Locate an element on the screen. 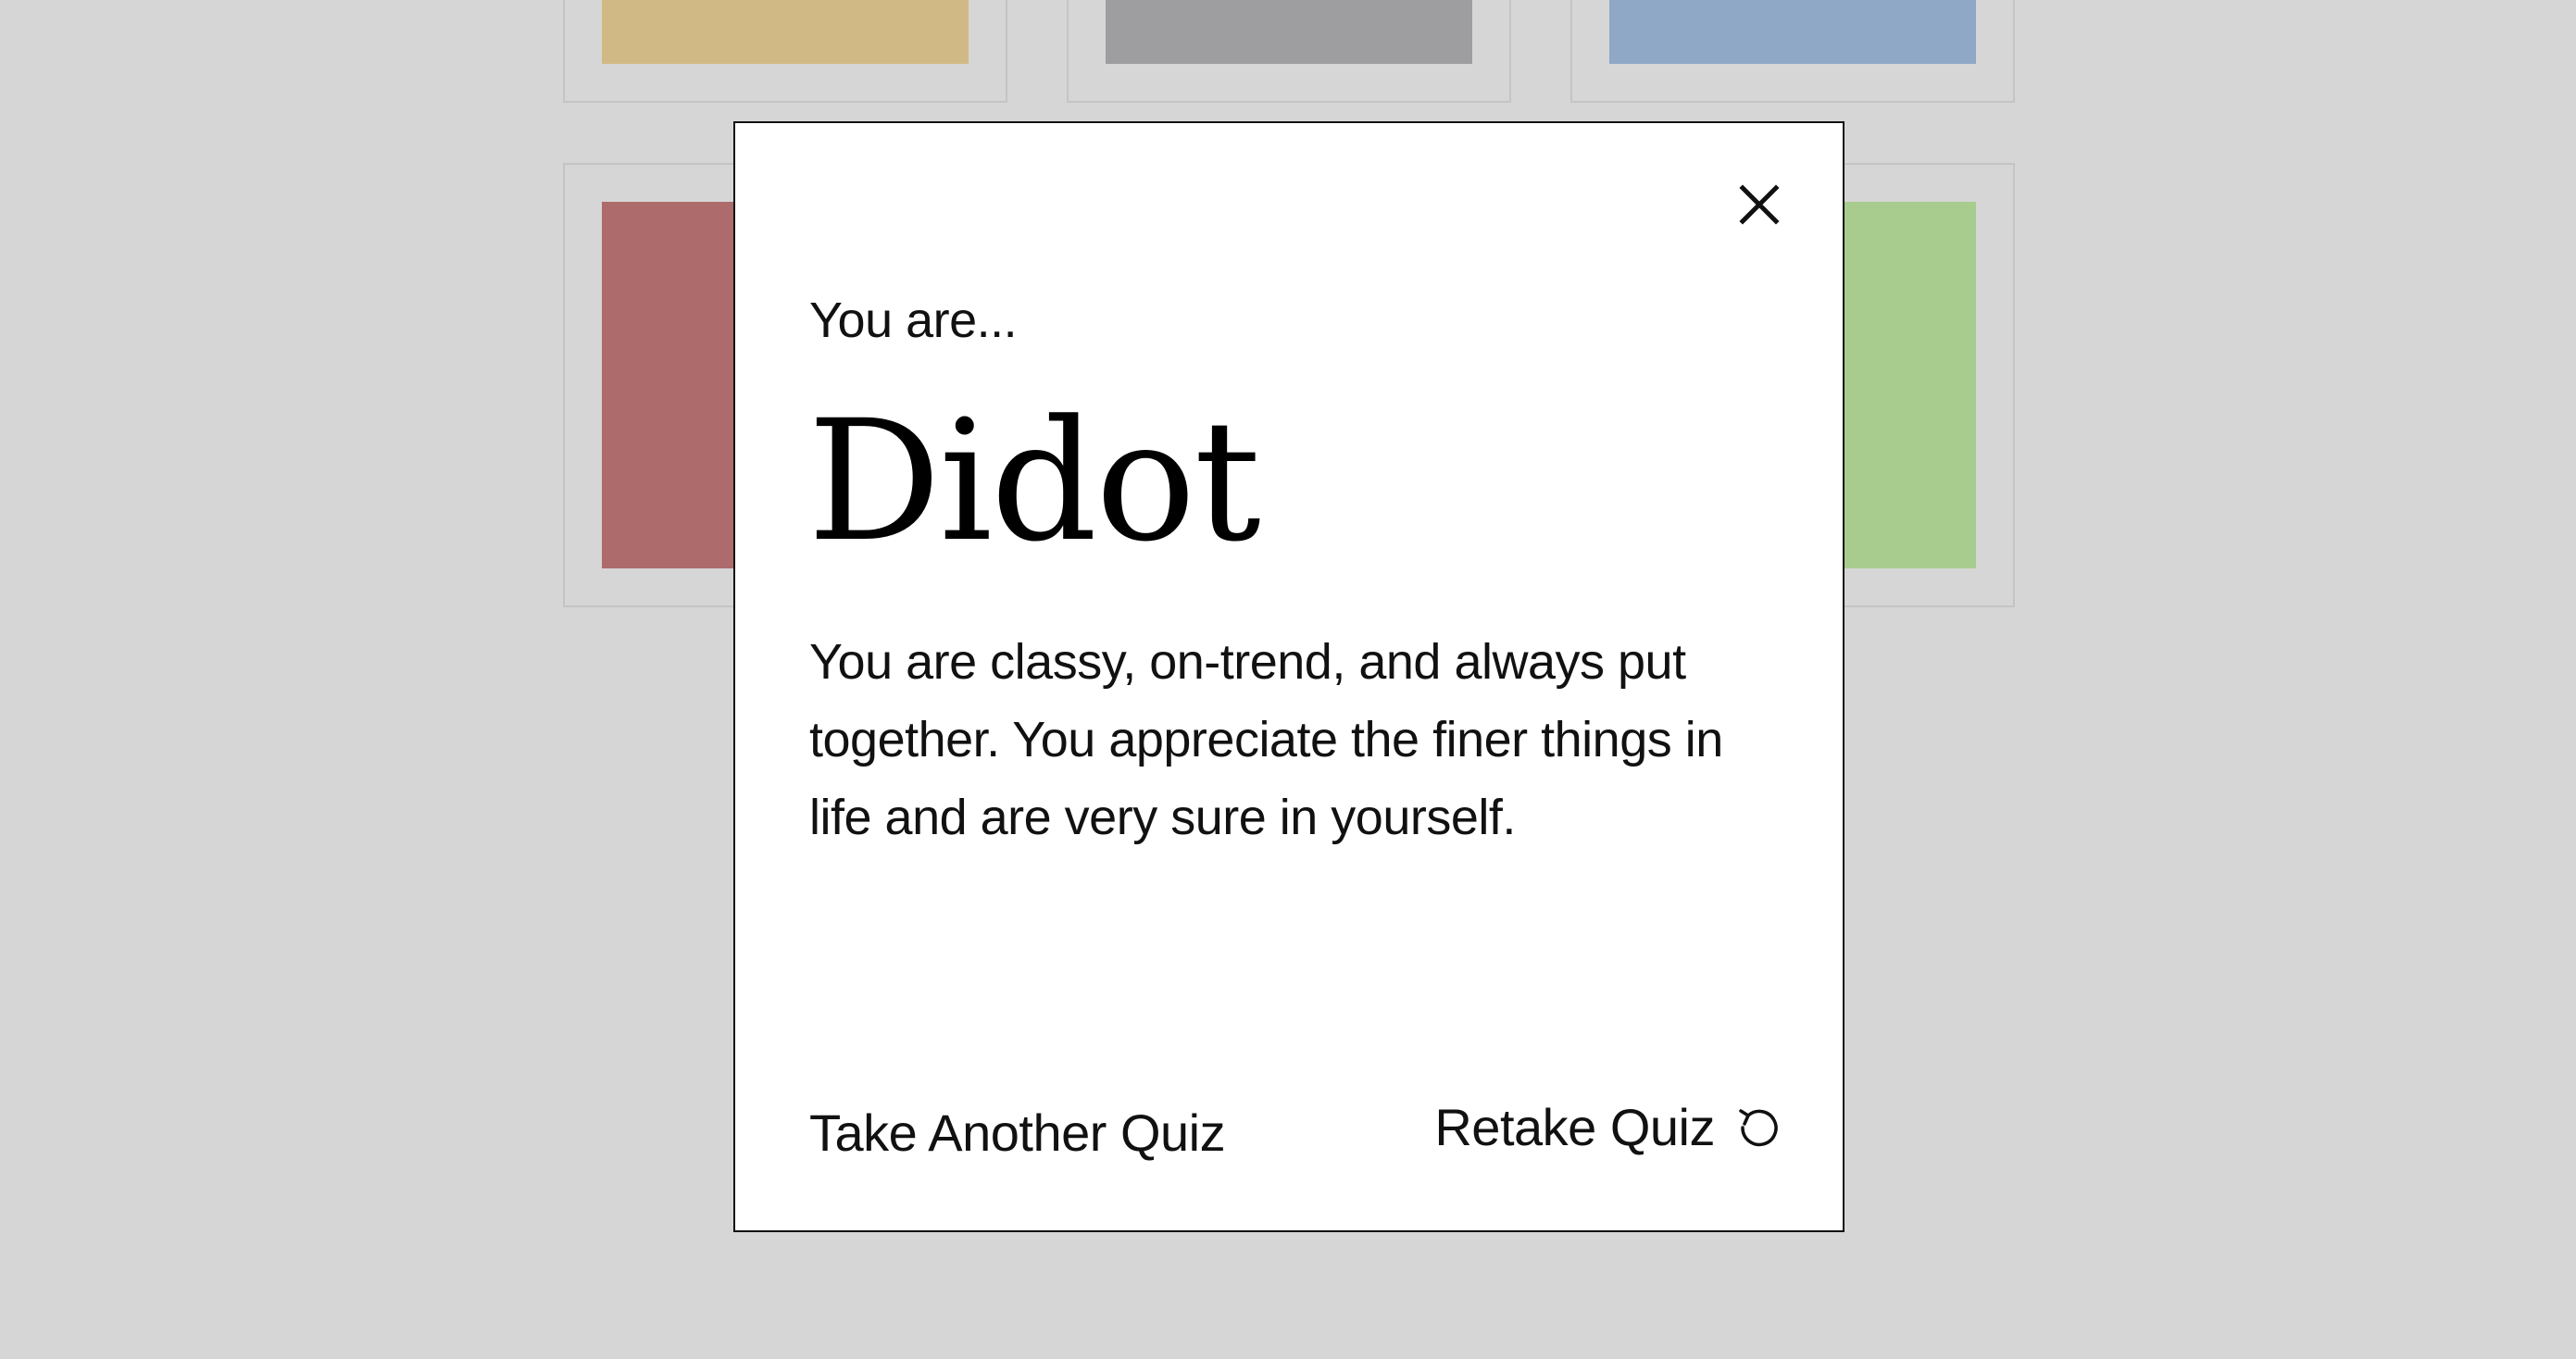 This screenshot has width=2576, height=1359. swatch-yellow is located at coordinates (786, 32).